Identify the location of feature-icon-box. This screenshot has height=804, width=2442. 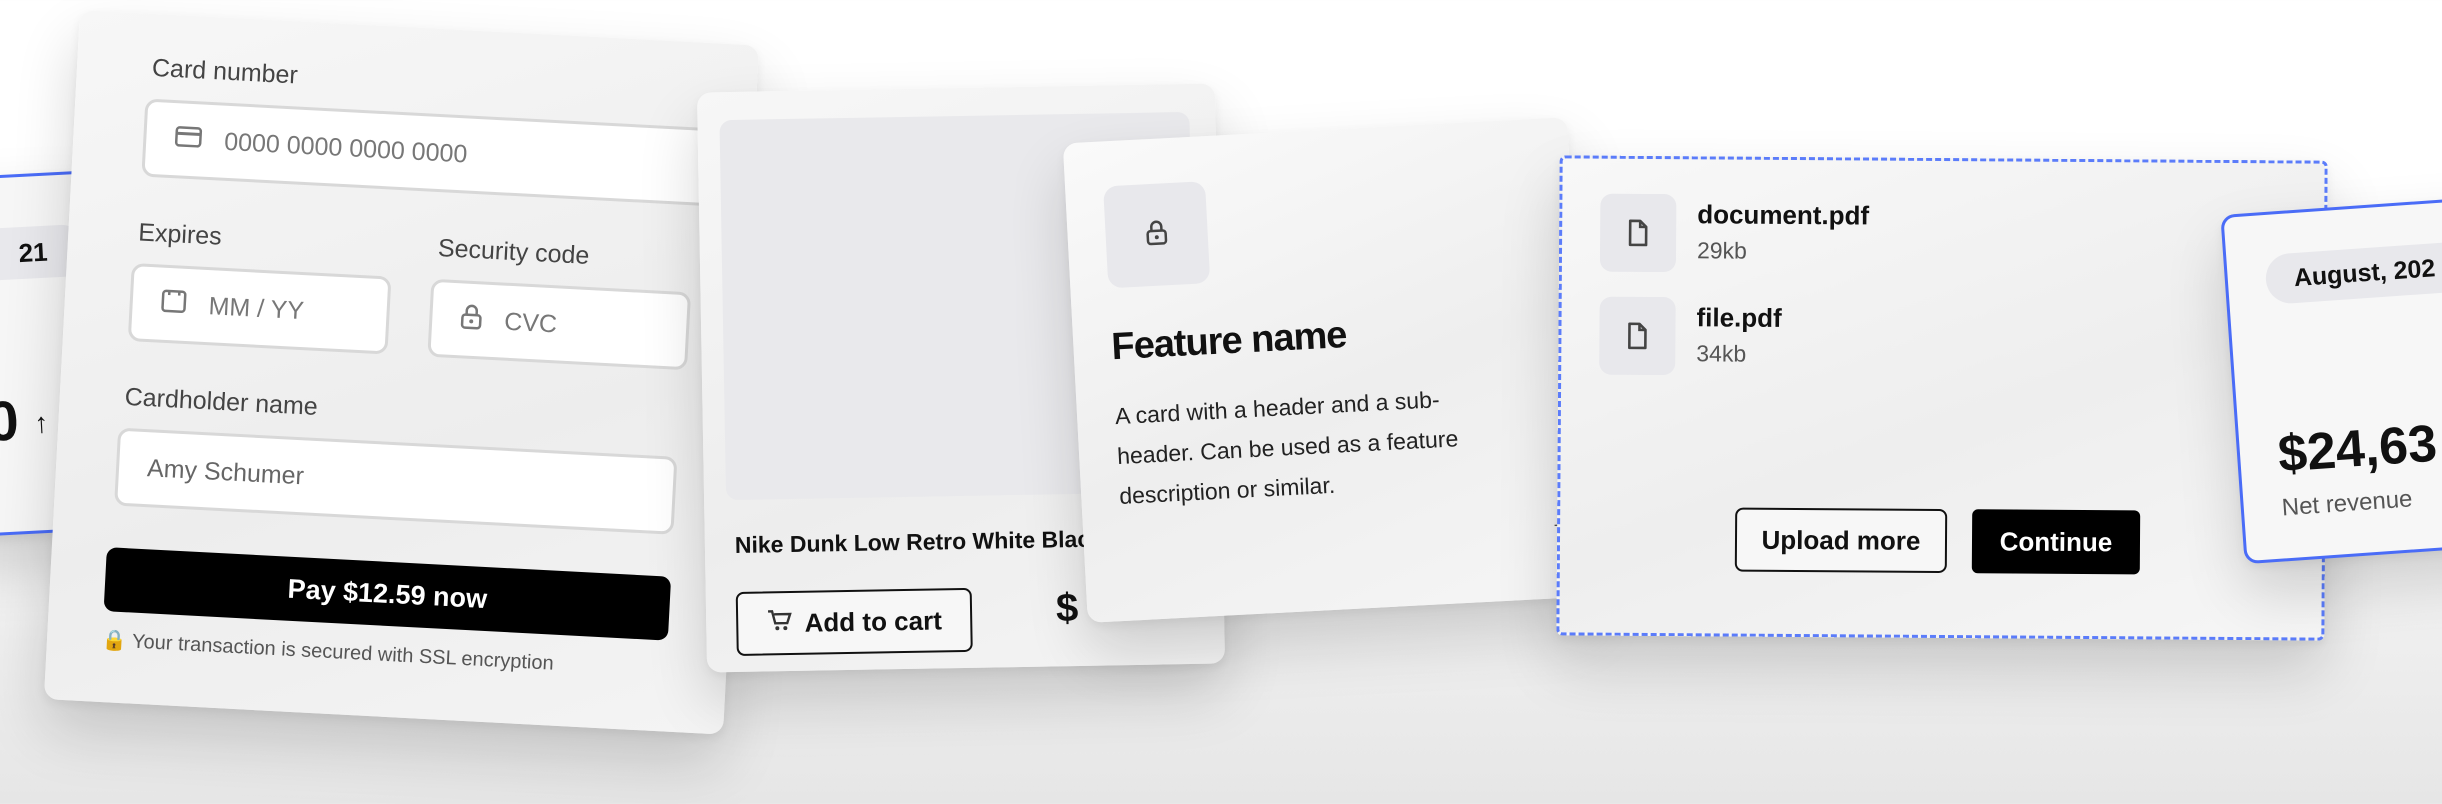
(1157, 235).